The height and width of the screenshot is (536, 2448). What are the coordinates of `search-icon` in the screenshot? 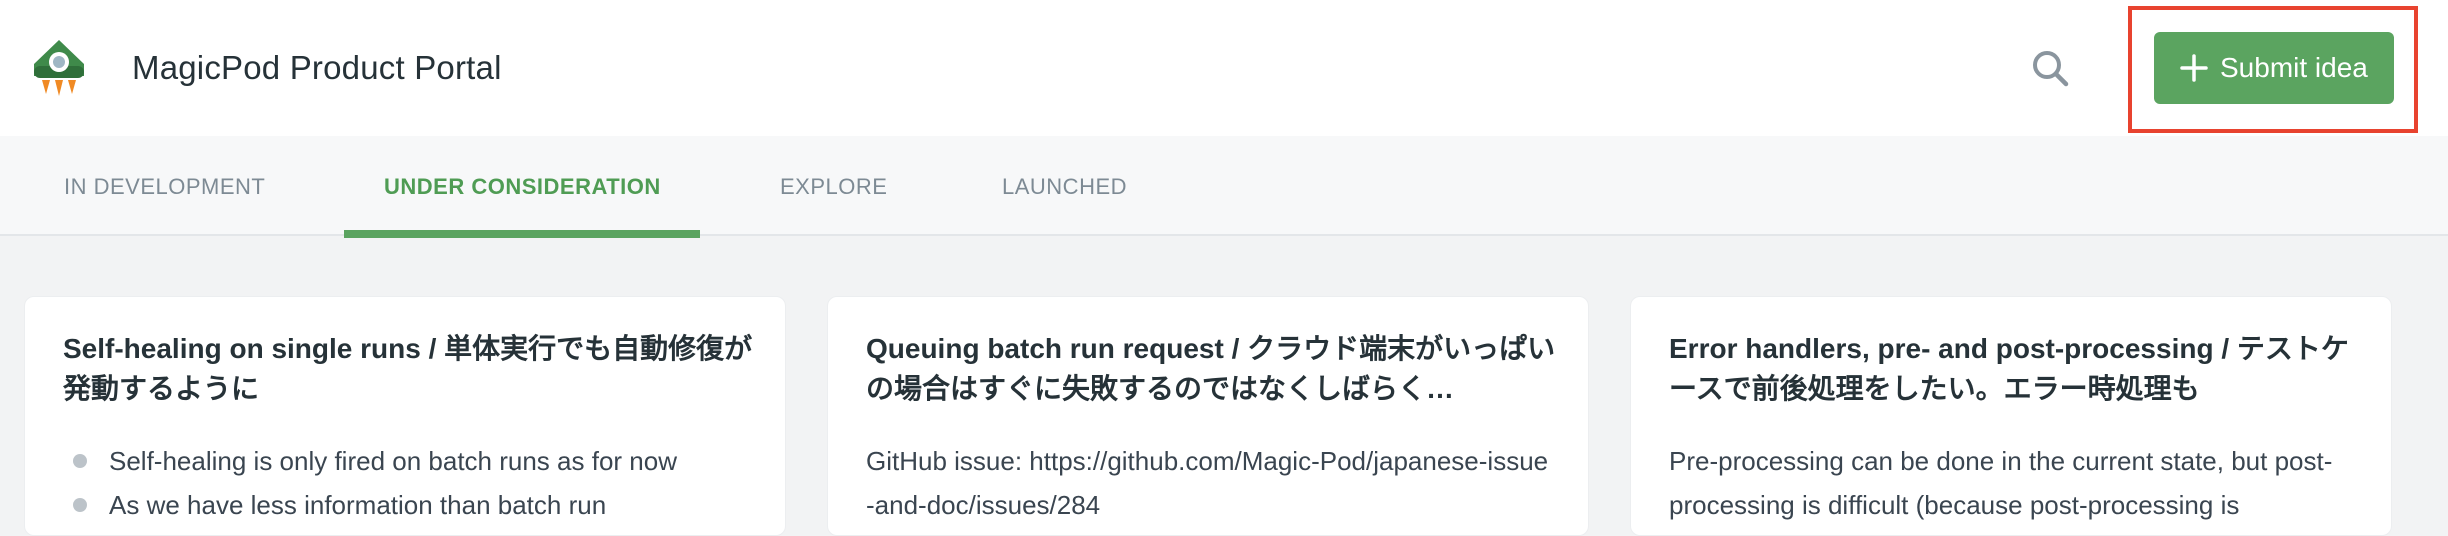 It's located at (2051, 69).